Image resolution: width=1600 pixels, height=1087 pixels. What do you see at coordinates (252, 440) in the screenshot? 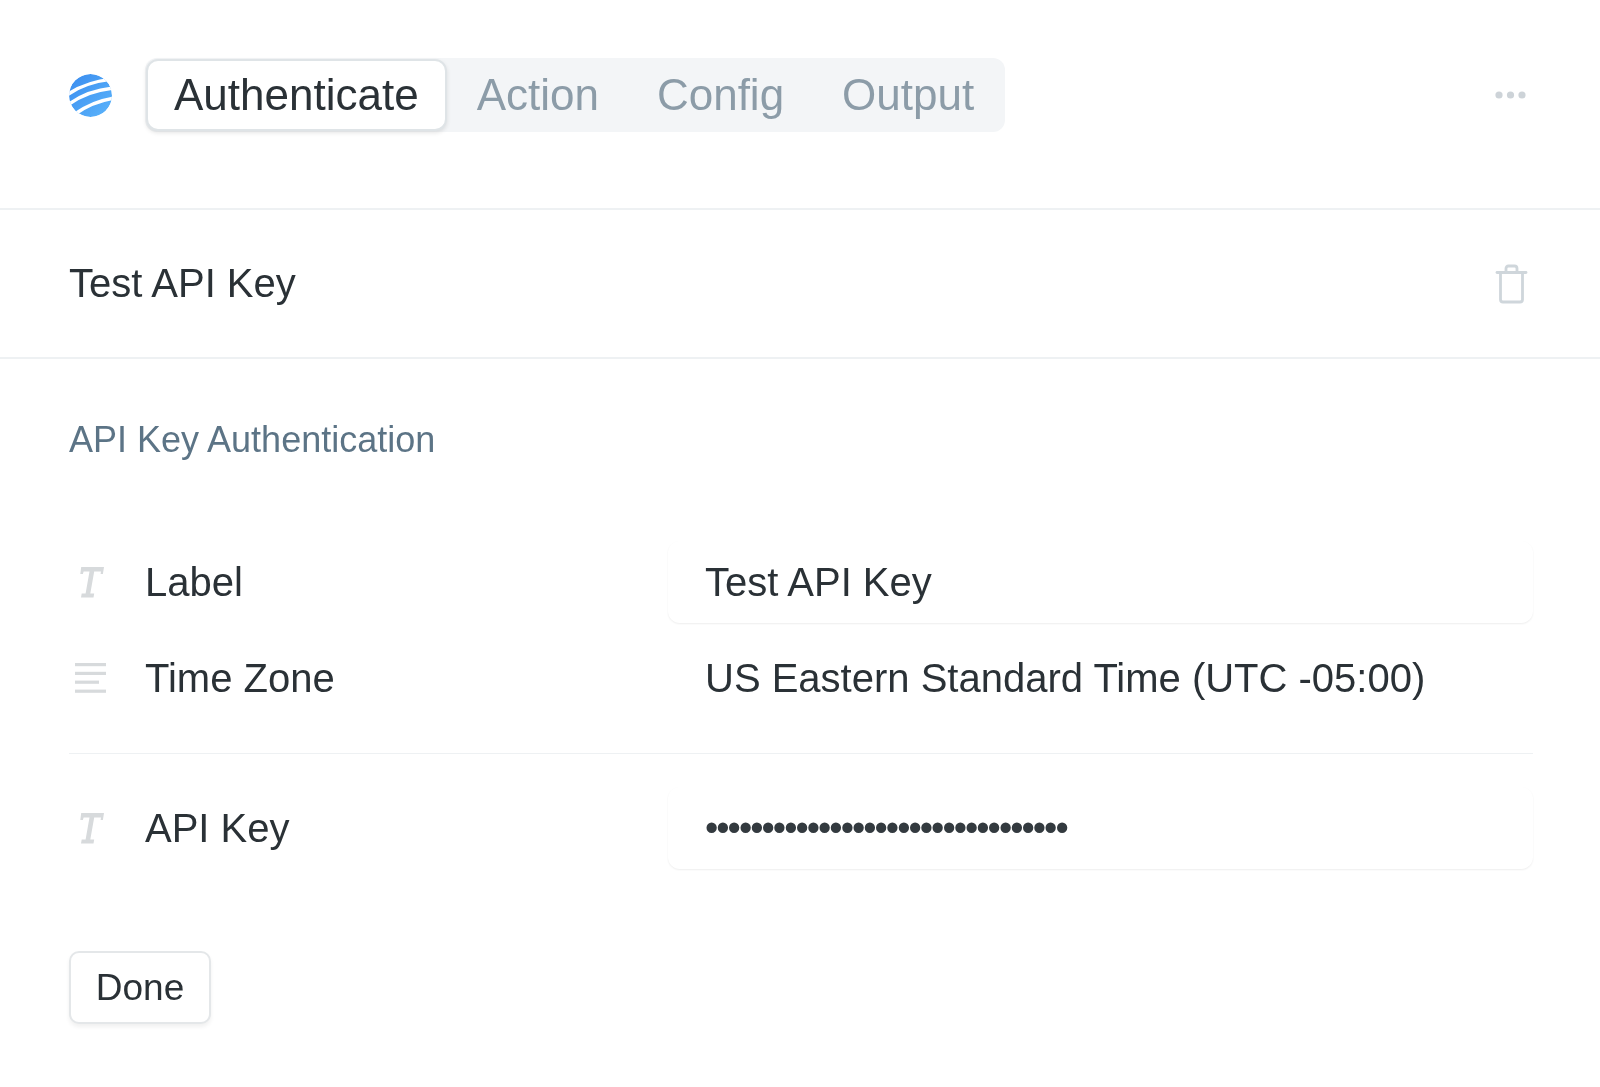
I see `section-title: API Key Authentication` at bounding box center [252, 440].